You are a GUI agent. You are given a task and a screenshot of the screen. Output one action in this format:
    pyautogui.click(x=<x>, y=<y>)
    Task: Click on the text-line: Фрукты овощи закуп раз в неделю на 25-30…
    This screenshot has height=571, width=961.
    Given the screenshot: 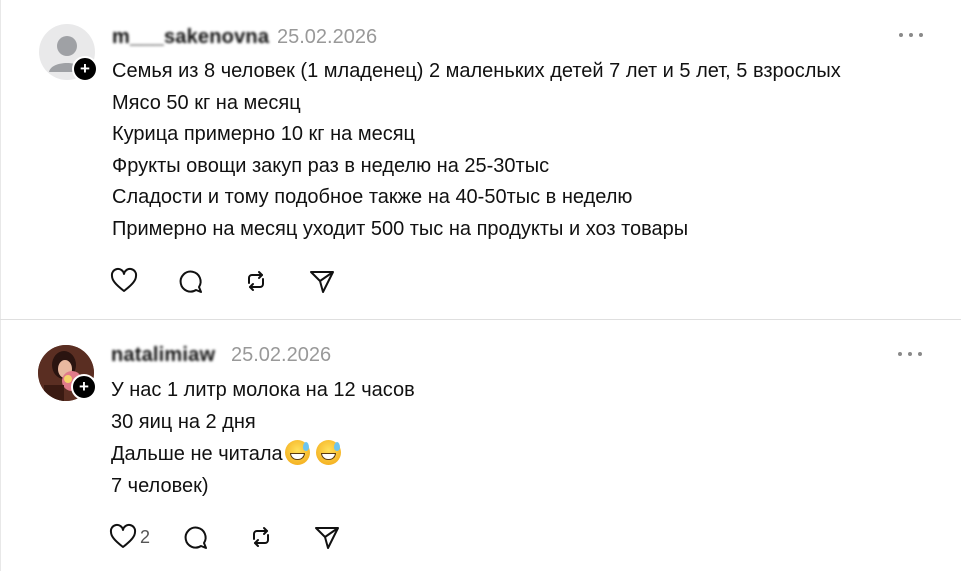 What is the action you would take?
    pyautogui.click(x=331, y=165)
    